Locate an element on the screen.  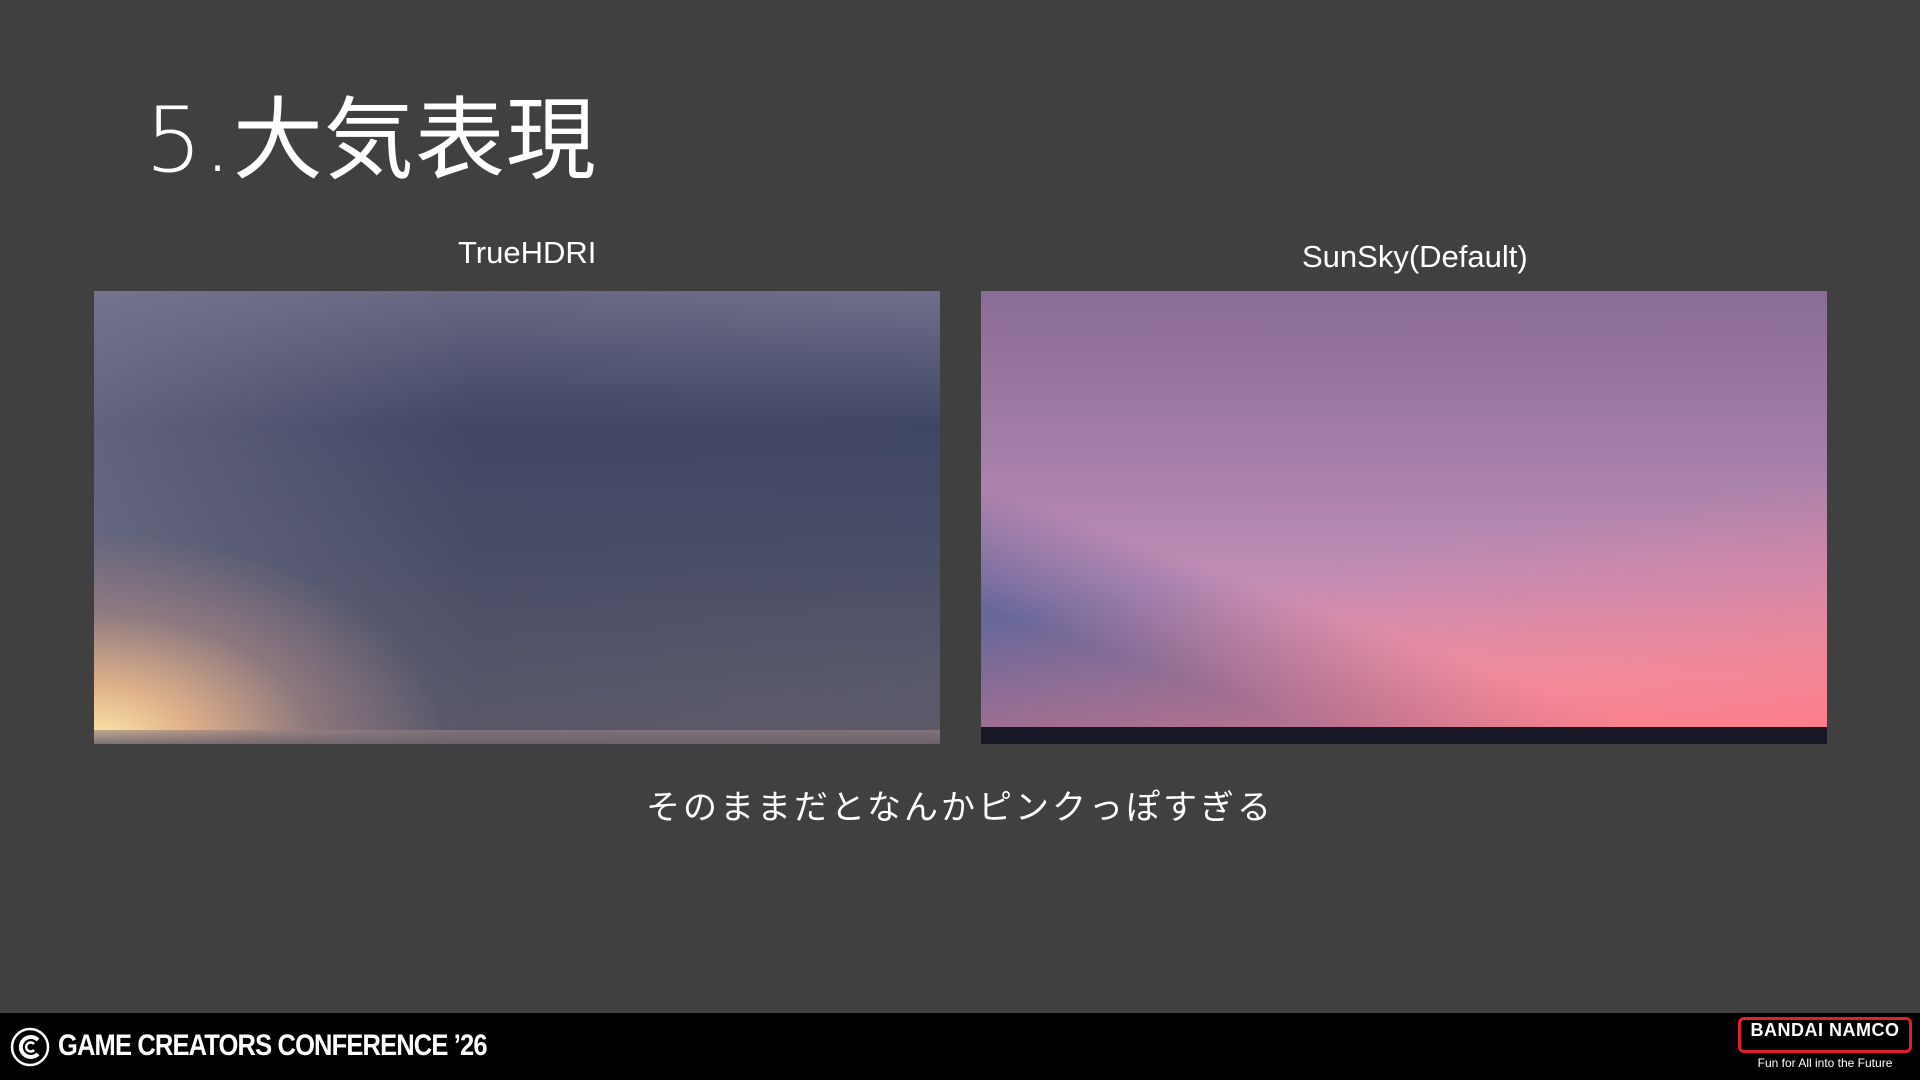
slide-caption: そのままだとなんかピンクっぽすぎる is located at coordinates (960, 808).